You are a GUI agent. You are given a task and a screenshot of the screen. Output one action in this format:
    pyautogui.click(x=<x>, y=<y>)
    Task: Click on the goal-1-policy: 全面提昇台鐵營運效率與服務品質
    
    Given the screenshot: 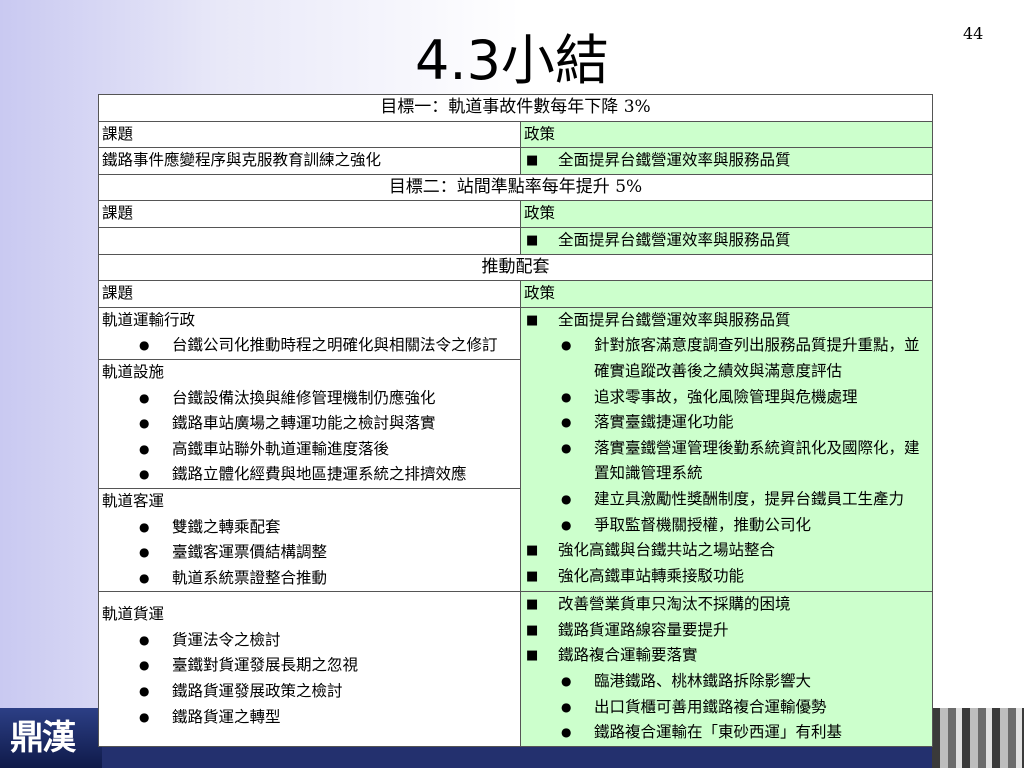 What is the action you would take?
    pyautogui.click(x=726, y=161)
    